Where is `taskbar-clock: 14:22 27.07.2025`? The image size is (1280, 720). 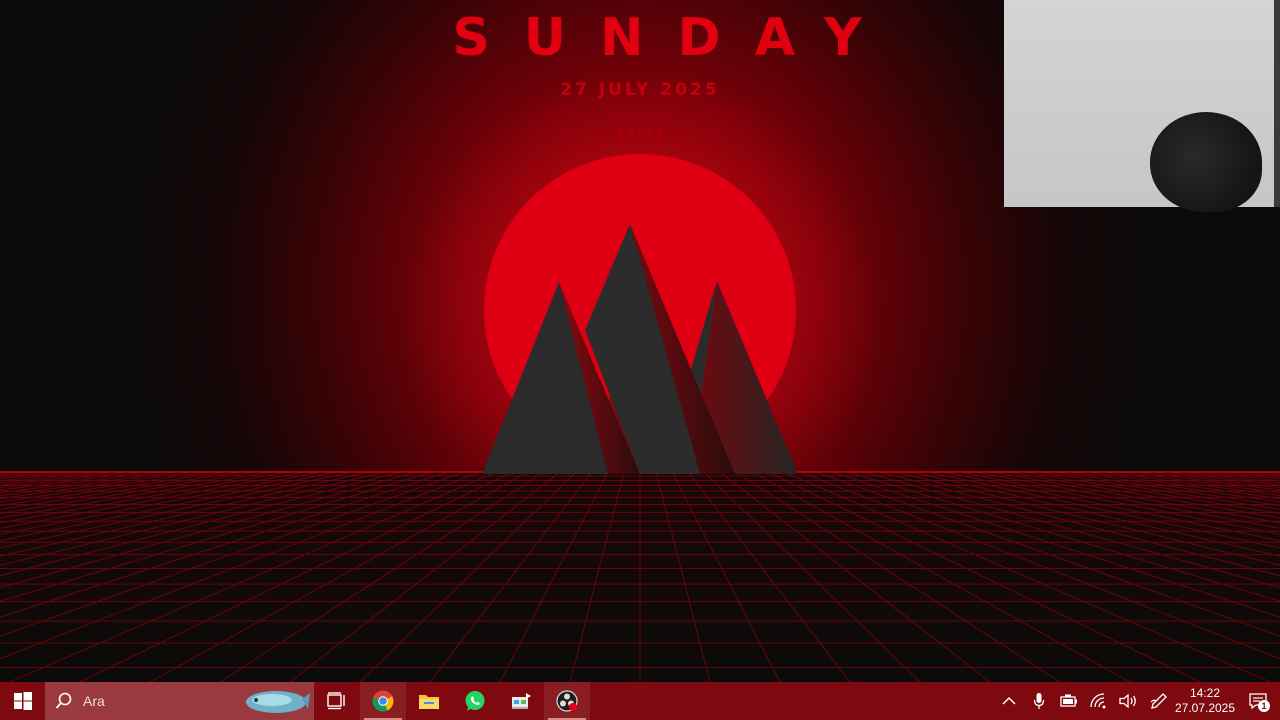 taskbar-clock: 14:22 27.07.2025 is located at coordinates (1205, 701).